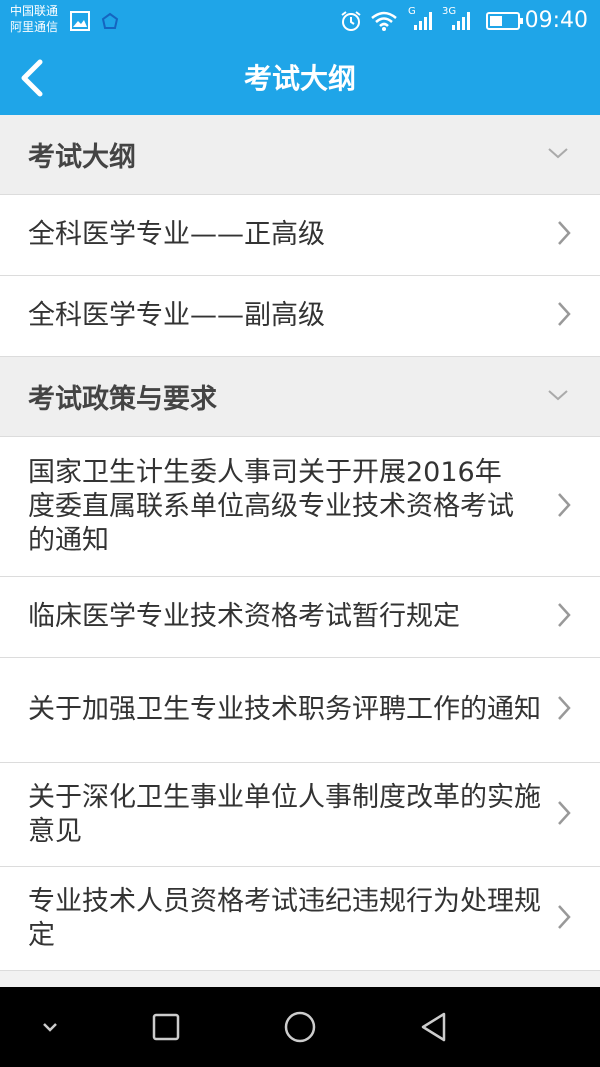 Image resolution: width=600 pixels, height=1067 pixels. I want to click on list-item: 全科医学专业——副高级, so click(300, 316).